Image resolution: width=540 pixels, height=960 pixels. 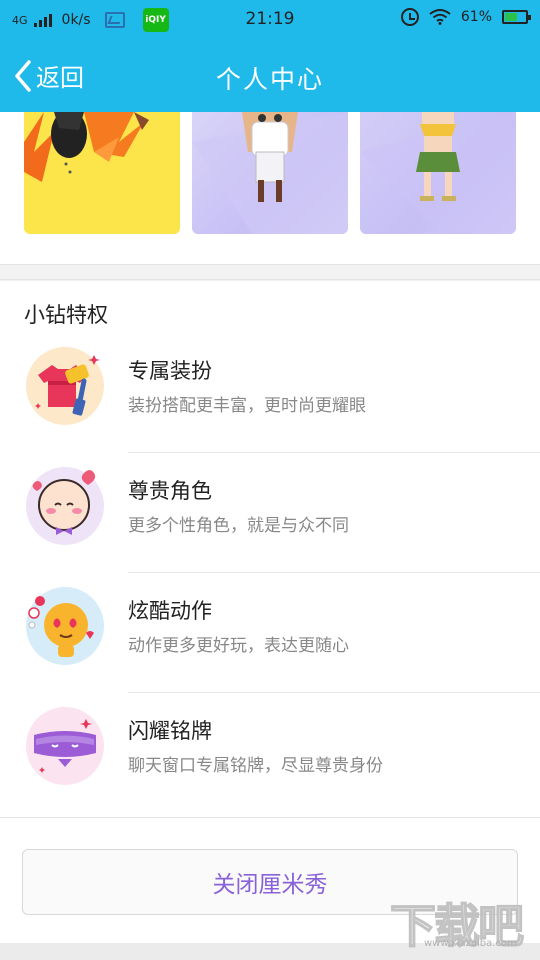 What do you see at coordinates (270, 19) in the screenshot?
I see `status-bar: 4G 0k/s iQIY 21:19 61%` at bounding box center [270, 19].